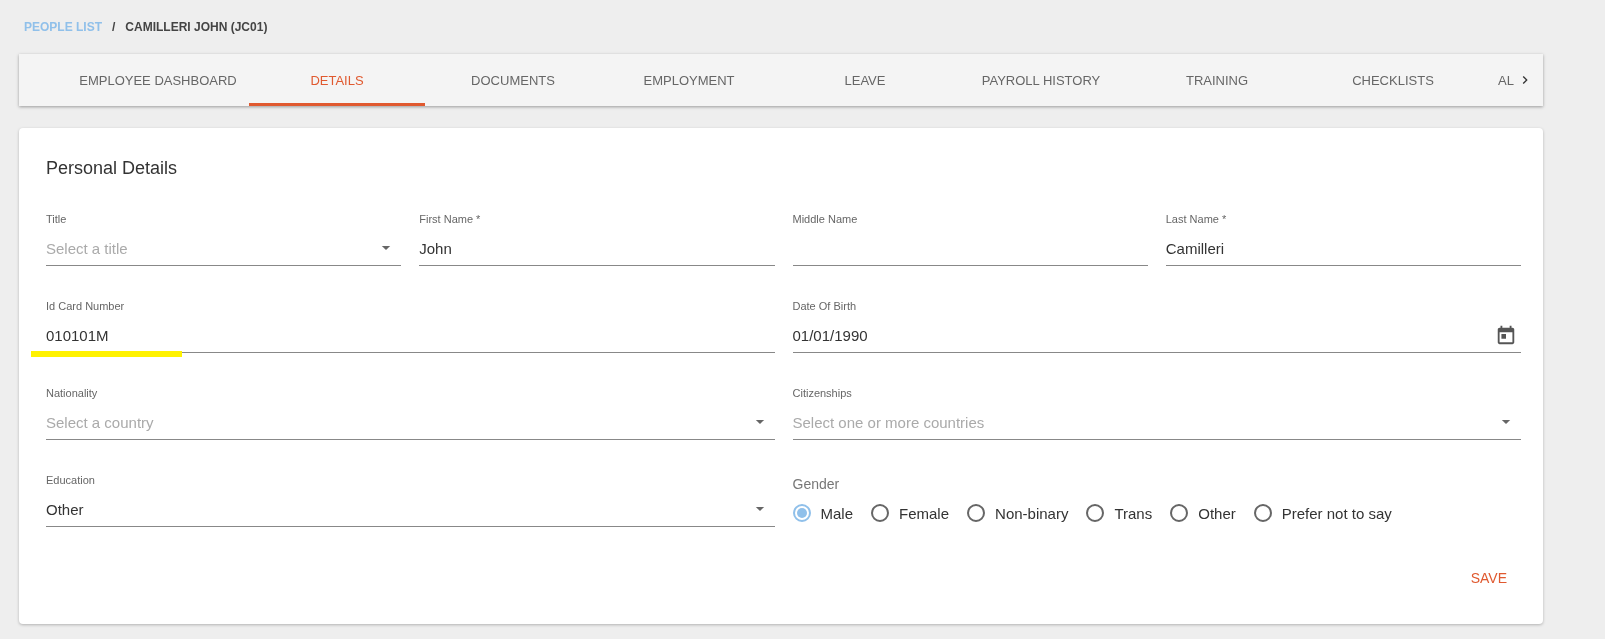  I want to click on field-label: Citizenships, so click(822, 394).